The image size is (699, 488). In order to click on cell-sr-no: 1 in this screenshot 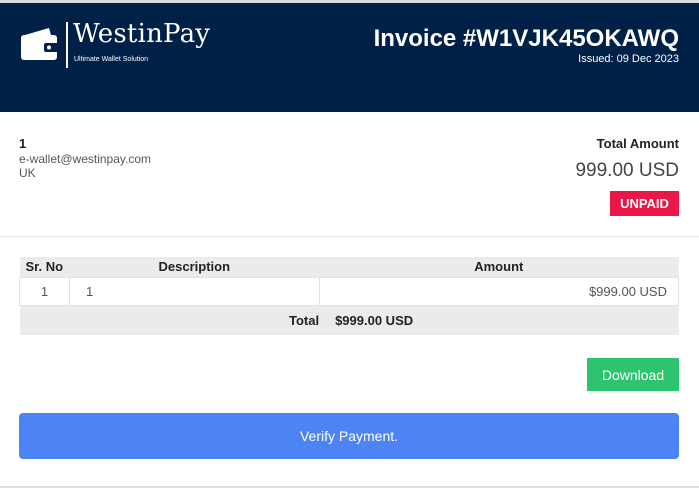, I will do `click(44, 291)`.